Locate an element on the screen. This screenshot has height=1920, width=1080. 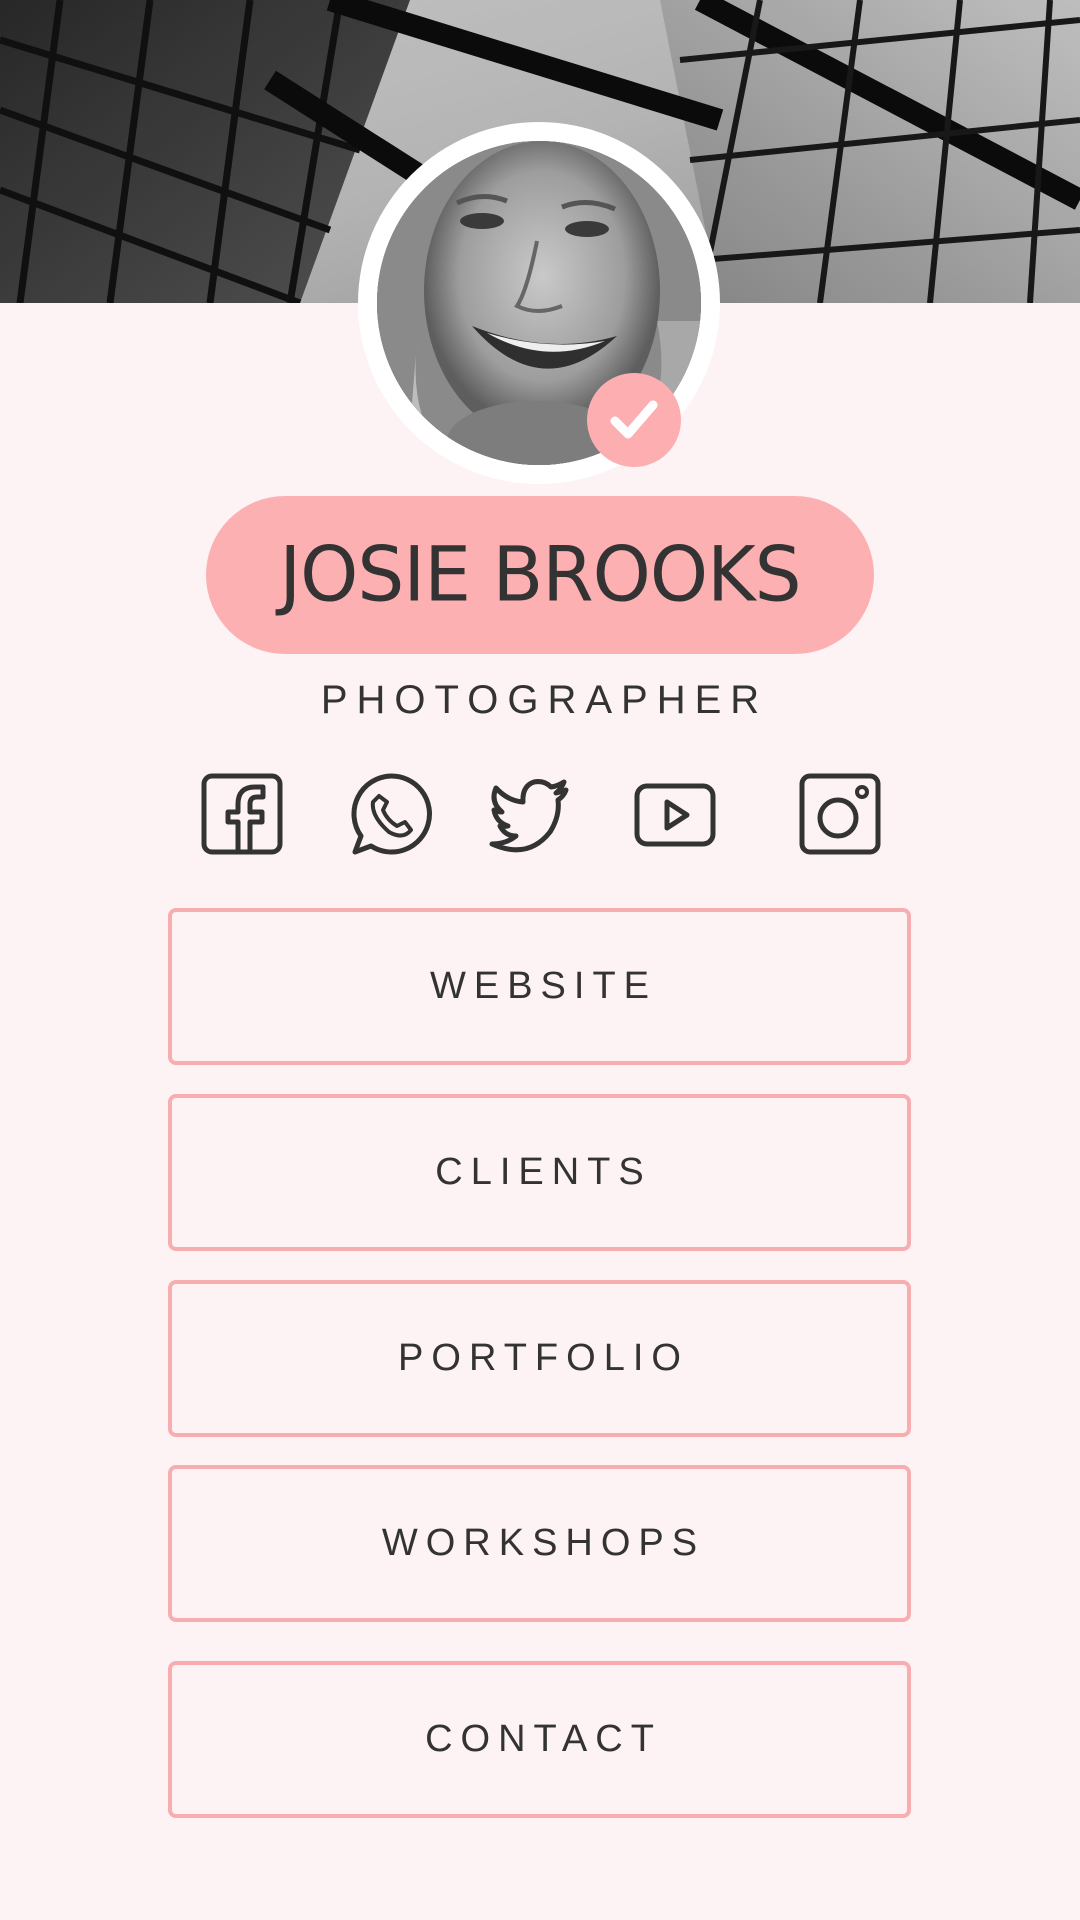
whatsapp-icon is located at coordinates (391, 814).